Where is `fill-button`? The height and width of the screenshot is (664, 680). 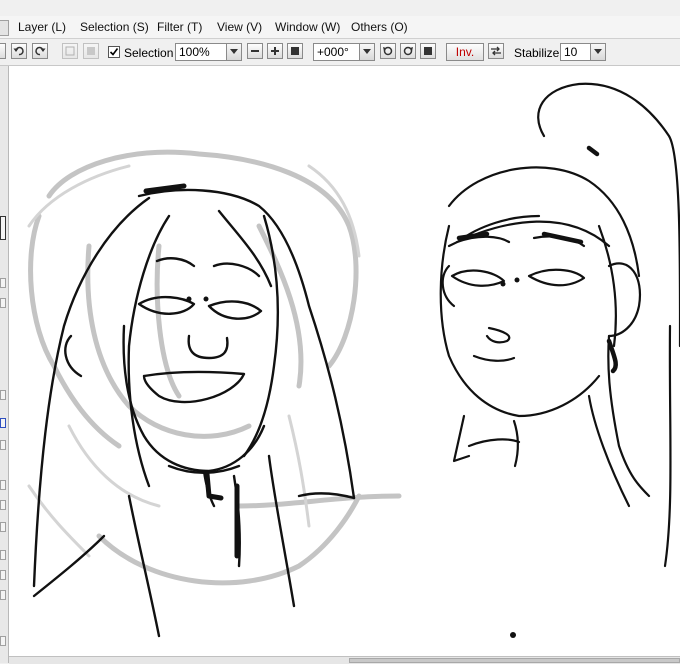
fill-button is located at coordinates (91, 51).